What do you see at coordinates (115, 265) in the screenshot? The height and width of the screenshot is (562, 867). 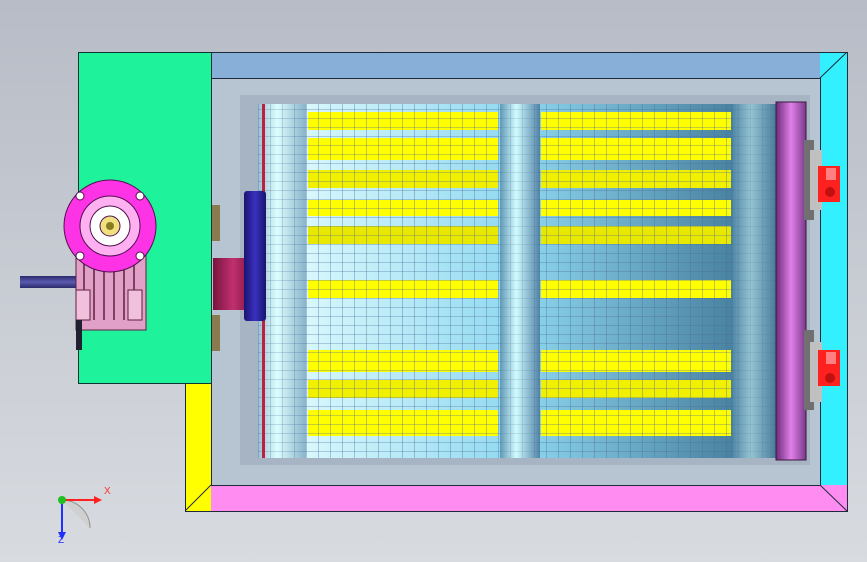 I see `motor-icon` at bounding box center [115, 265].